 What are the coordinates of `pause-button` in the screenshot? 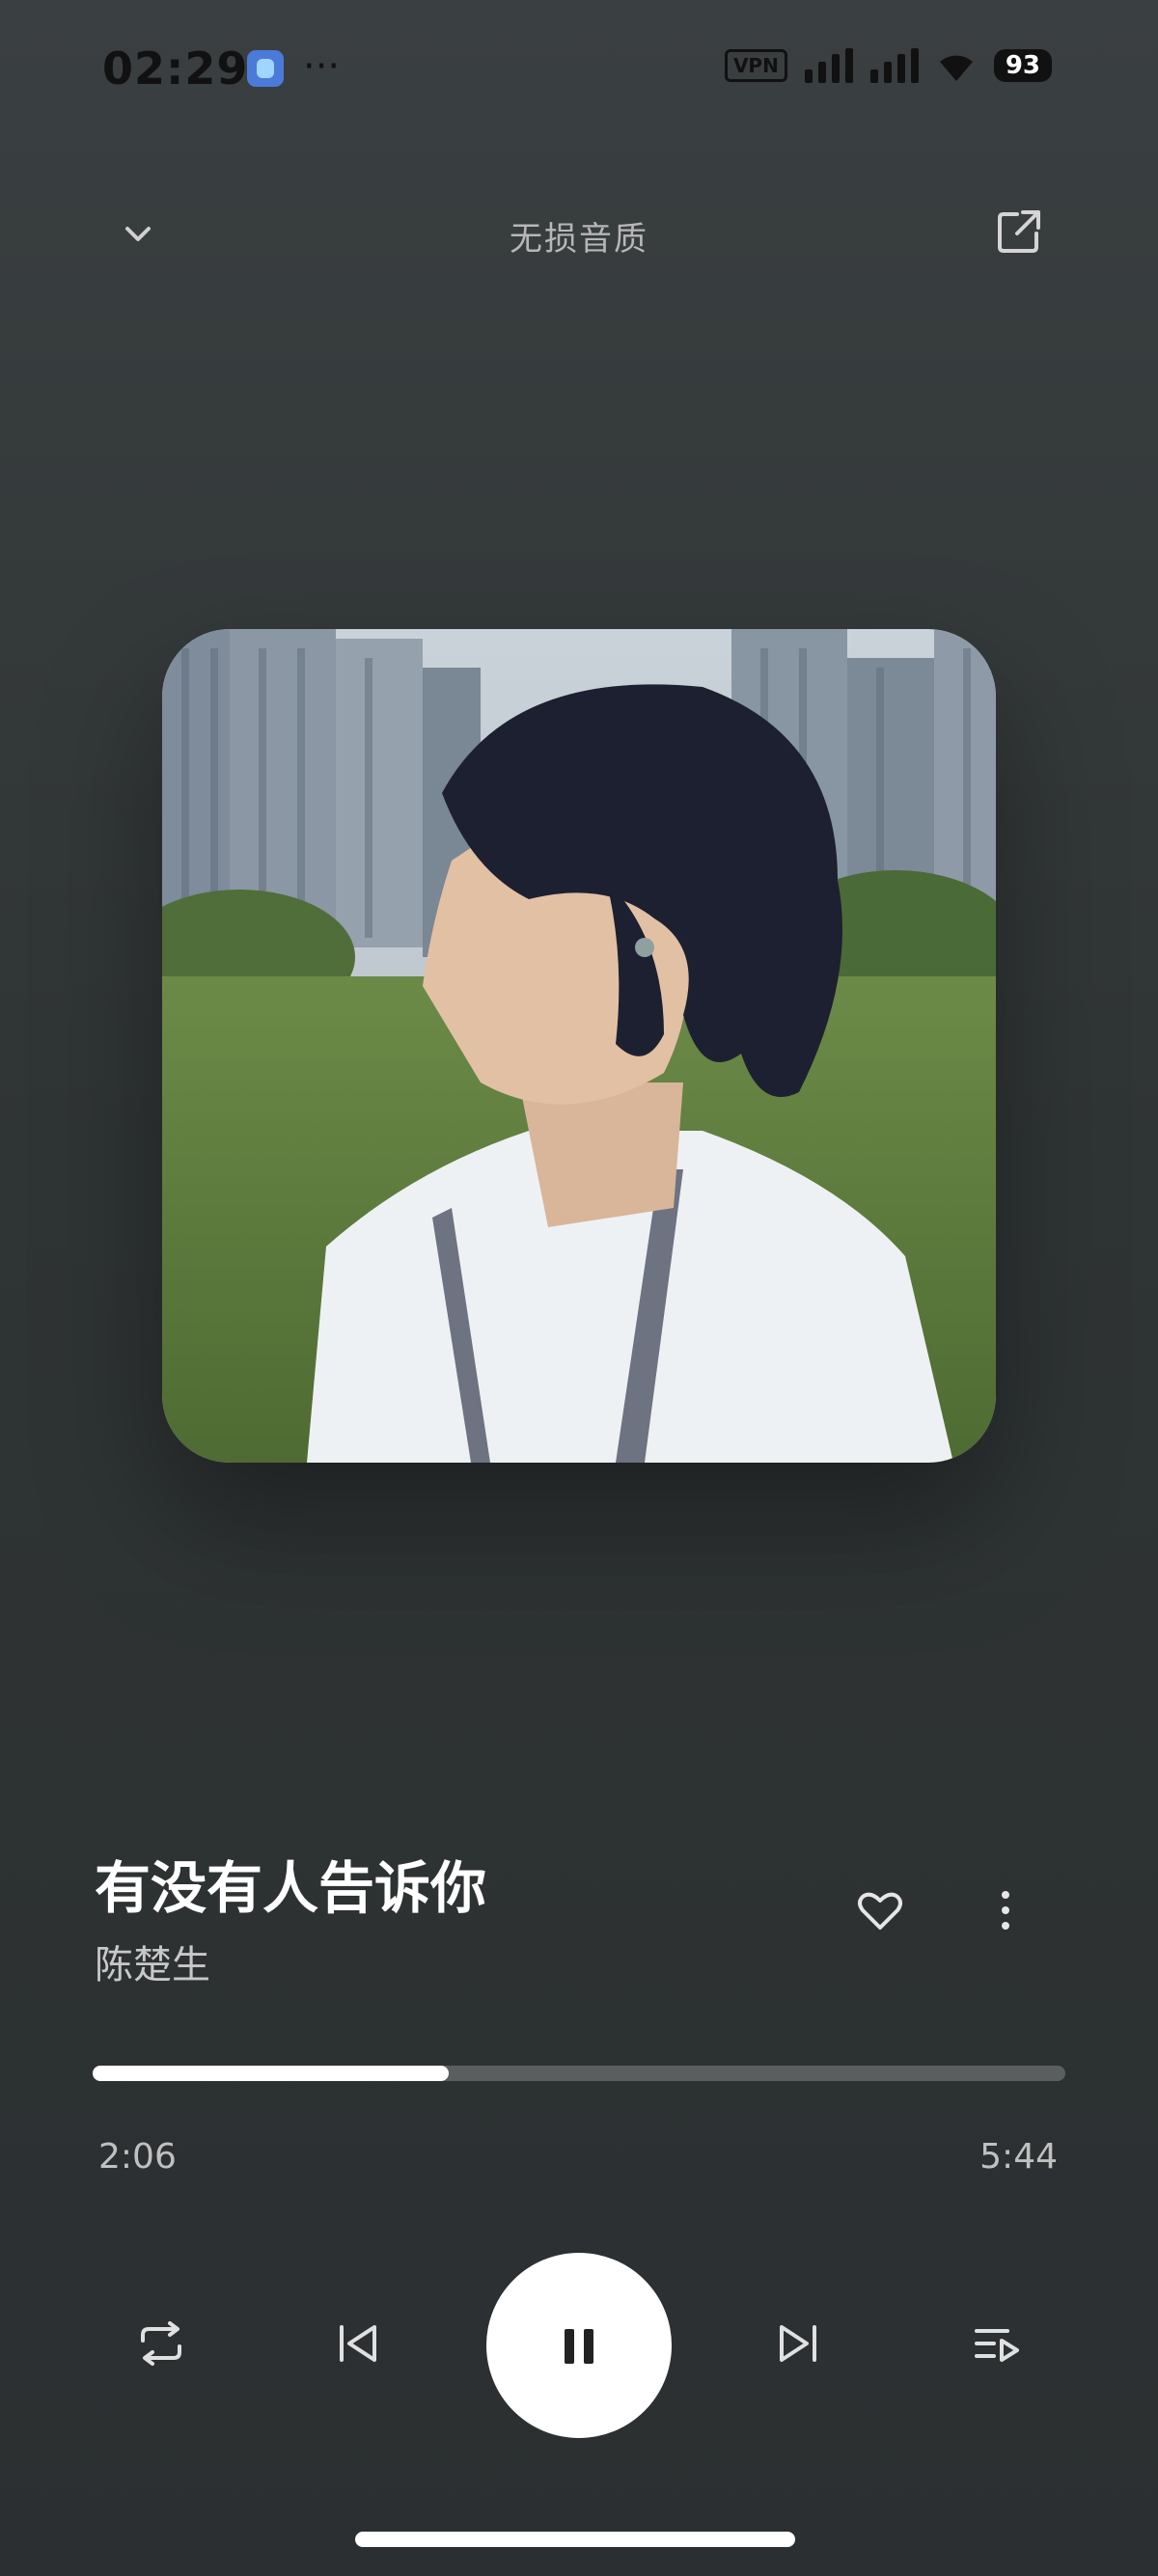 It's located at (579, 2345).